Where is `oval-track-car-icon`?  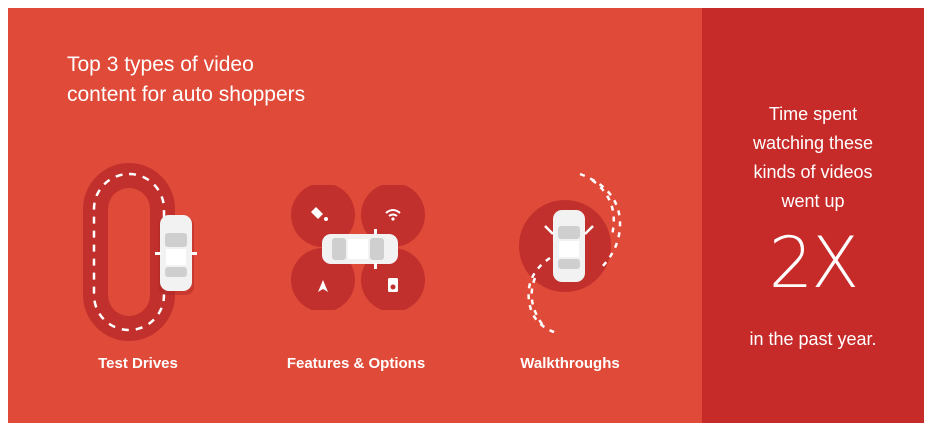
oval-track-car-icon is located at coordinates (140, 252).